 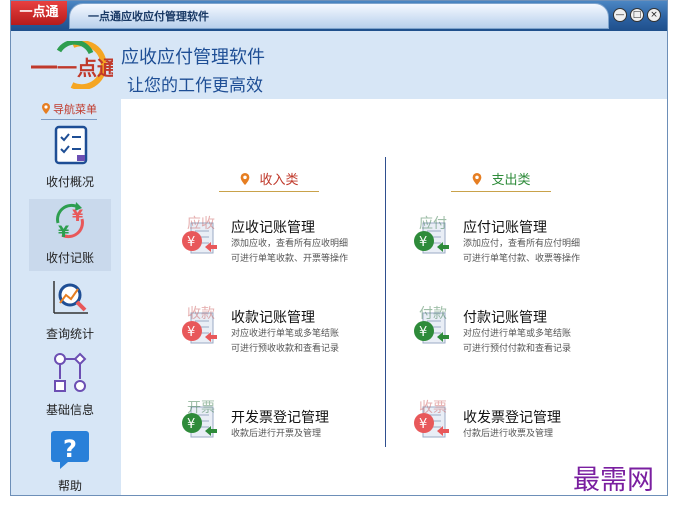 I want to click on minimize-button: —, so click(x=620, y=15).